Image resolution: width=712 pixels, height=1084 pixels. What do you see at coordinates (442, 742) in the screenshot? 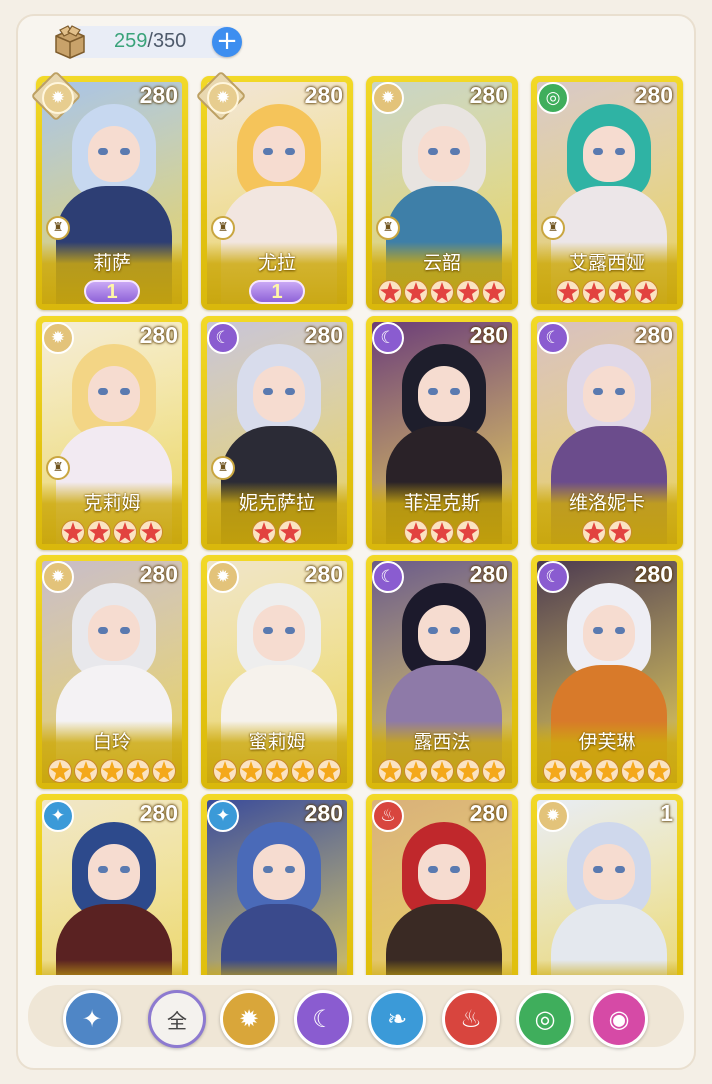
I see `character-name: 露西法` at bounding box center [442, 742].